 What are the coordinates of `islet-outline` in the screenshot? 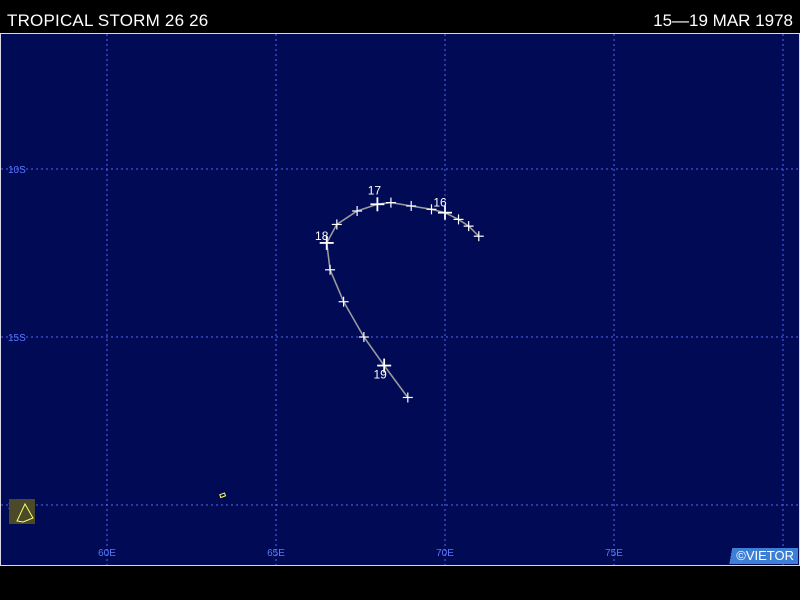 It's located at (223, 495).